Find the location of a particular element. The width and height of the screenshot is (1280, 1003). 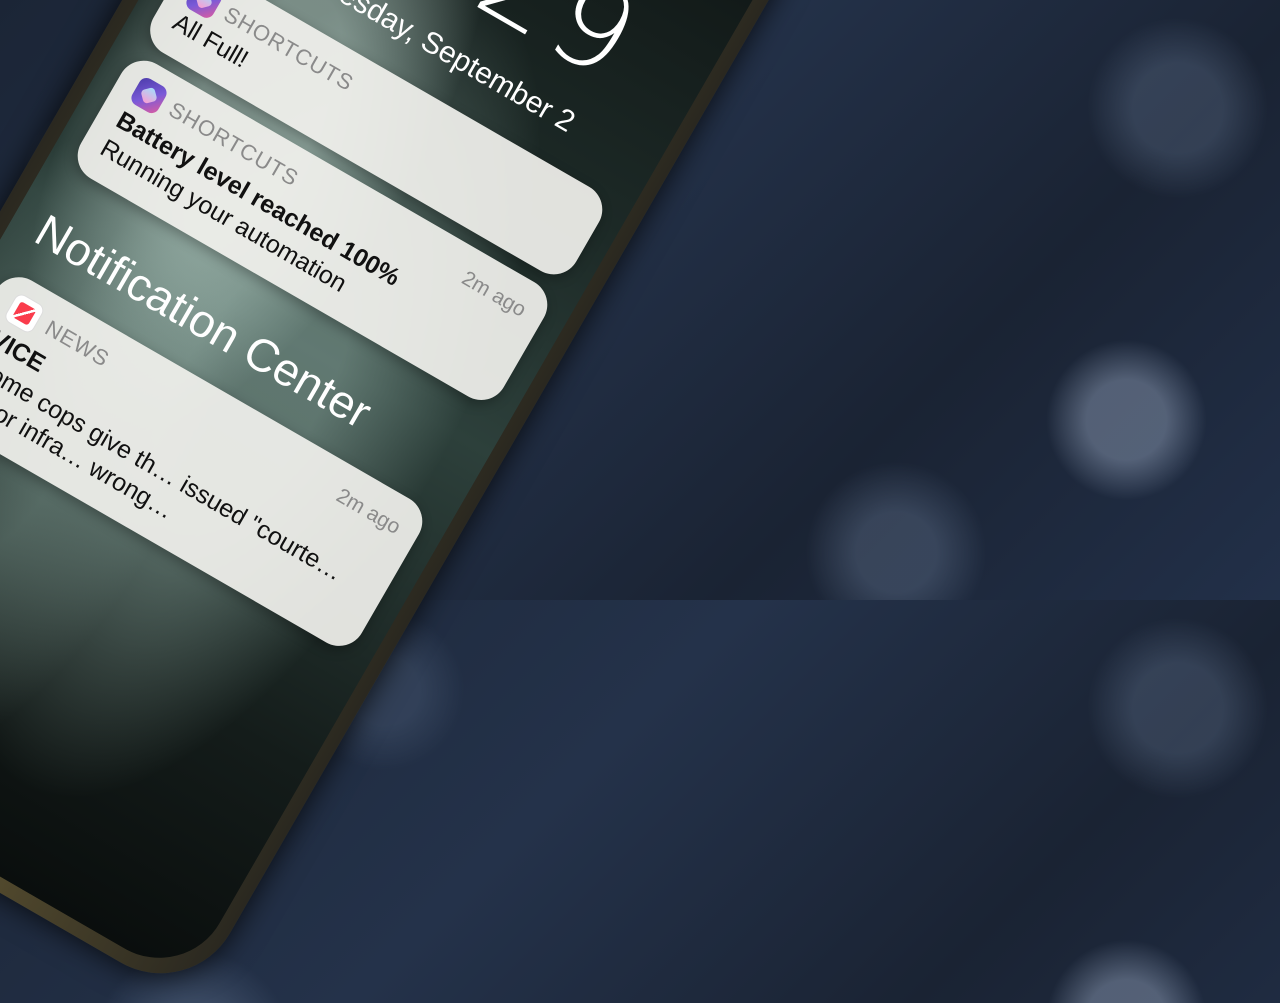

shortcuts-app-icon is located at coordinates (149, 96).